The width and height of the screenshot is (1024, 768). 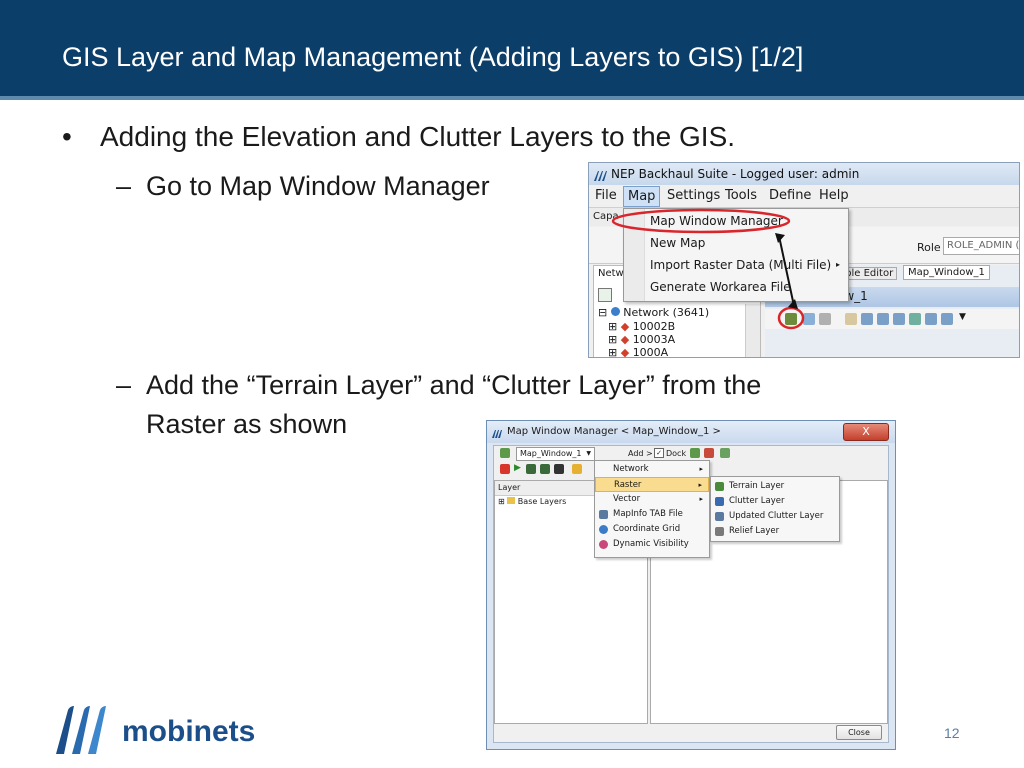 What do you see at coordinates (517, 468) in the screenshot?
I see `play-icon: ▶` at bounding box center [517, 468].